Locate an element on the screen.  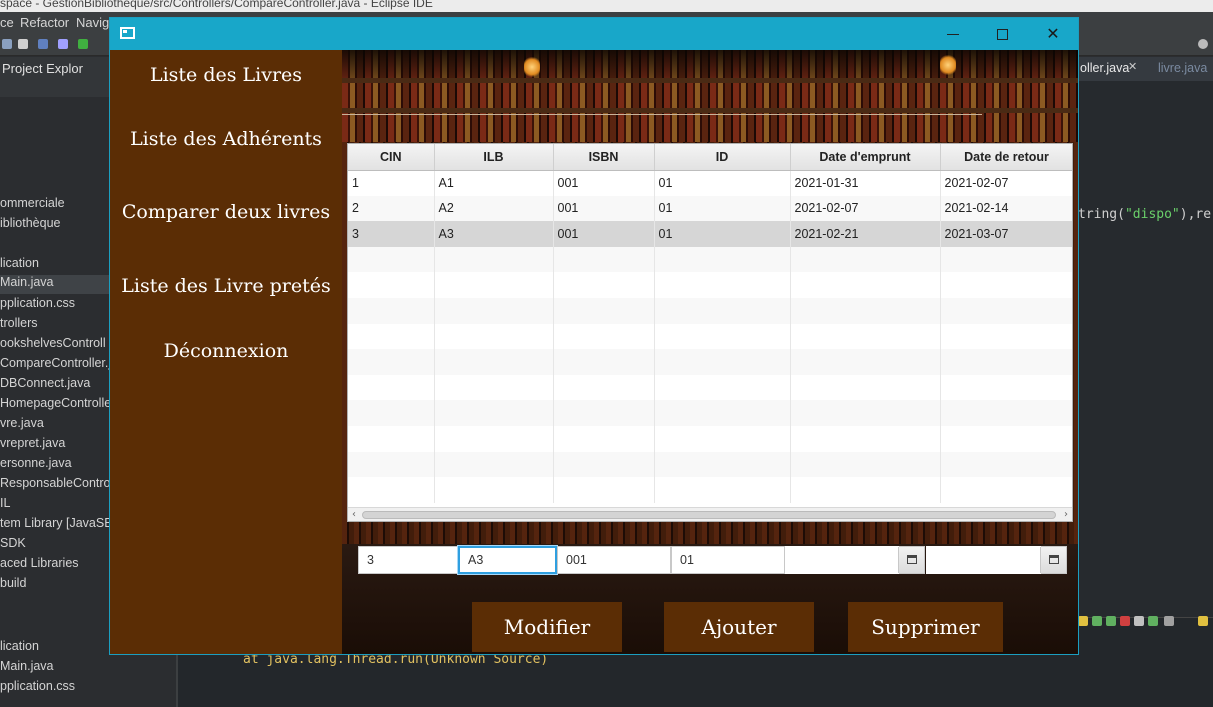
tree-item: IL is located at coordinates (5, 503).